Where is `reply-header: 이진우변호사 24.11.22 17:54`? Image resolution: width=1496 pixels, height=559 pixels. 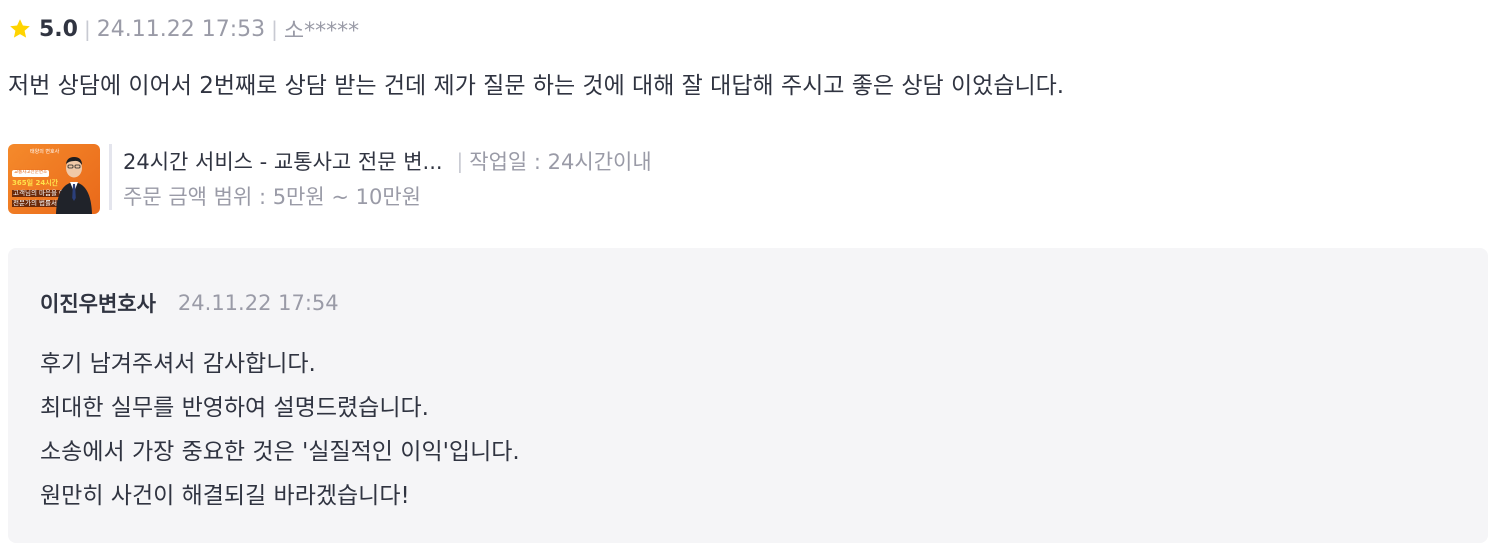 reply-header: 이진우변호사 24.11.22 17:54 is located at coordinates (189, 303).